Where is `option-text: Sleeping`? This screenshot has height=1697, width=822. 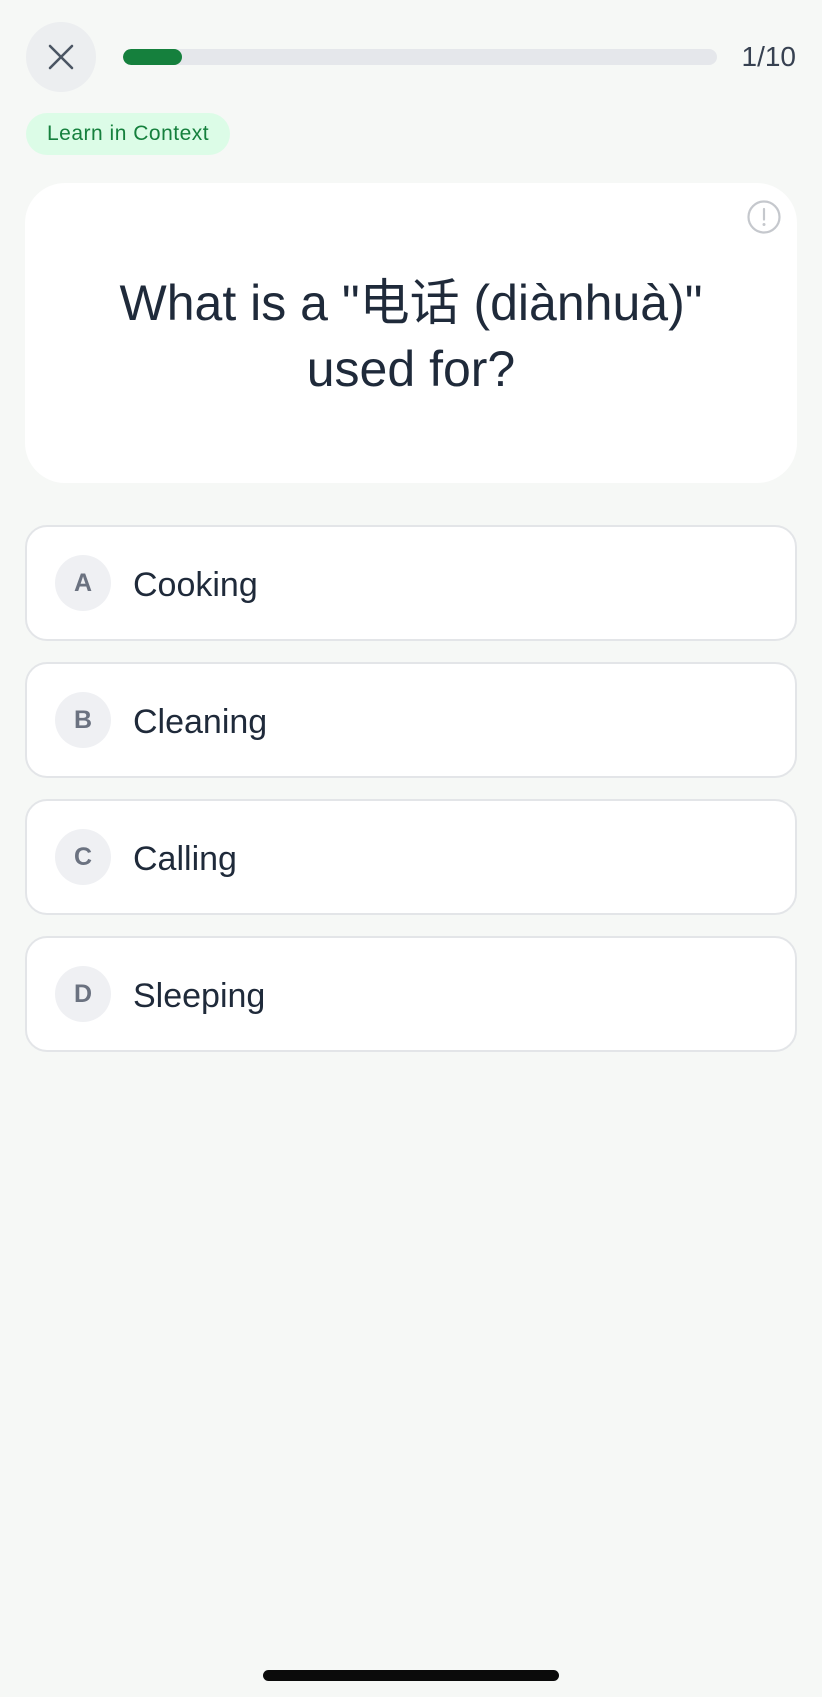
option-text: Sleeping is located at coordinates (199, 996).